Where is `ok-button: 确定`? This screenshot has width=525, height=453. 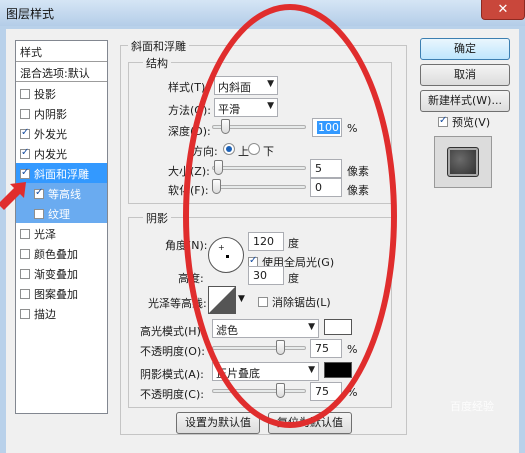 ok-button: 确定 is located at coordinates (465, 49).